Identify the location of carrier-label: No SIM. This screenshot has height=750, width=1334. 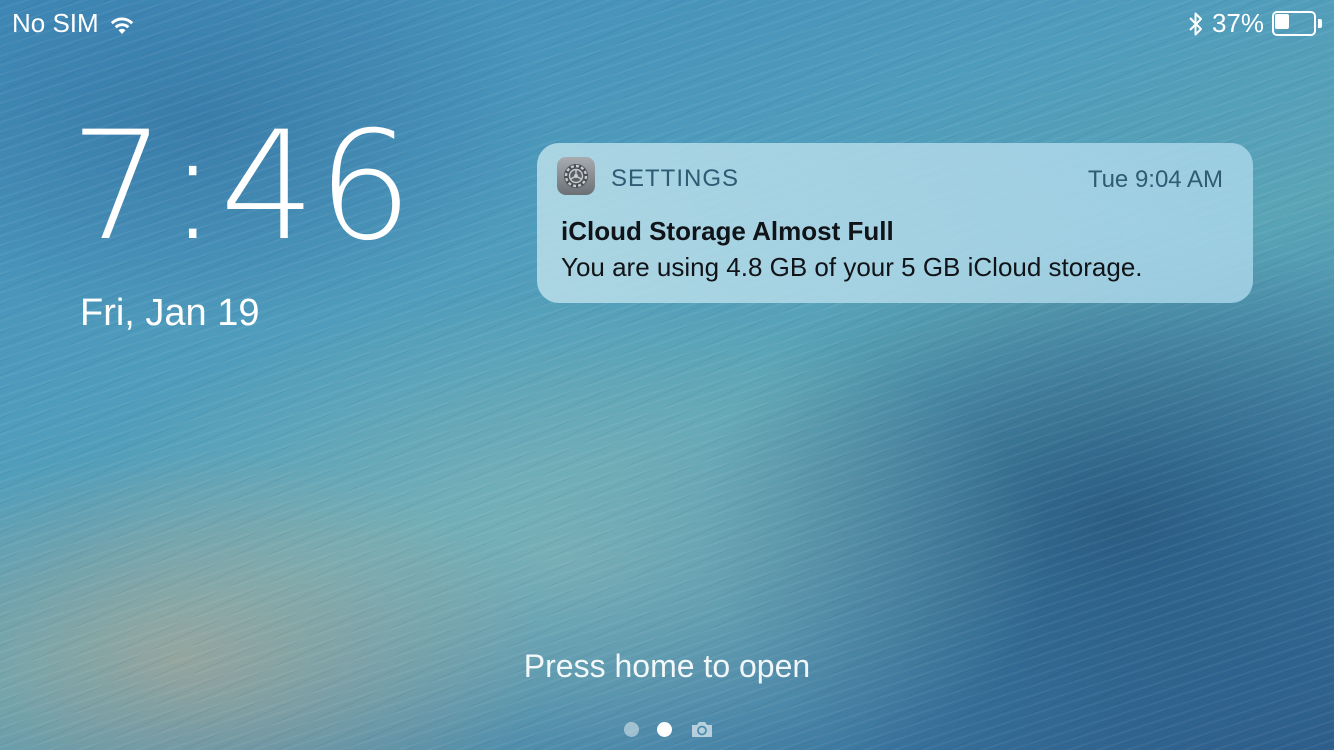
(55, 23).